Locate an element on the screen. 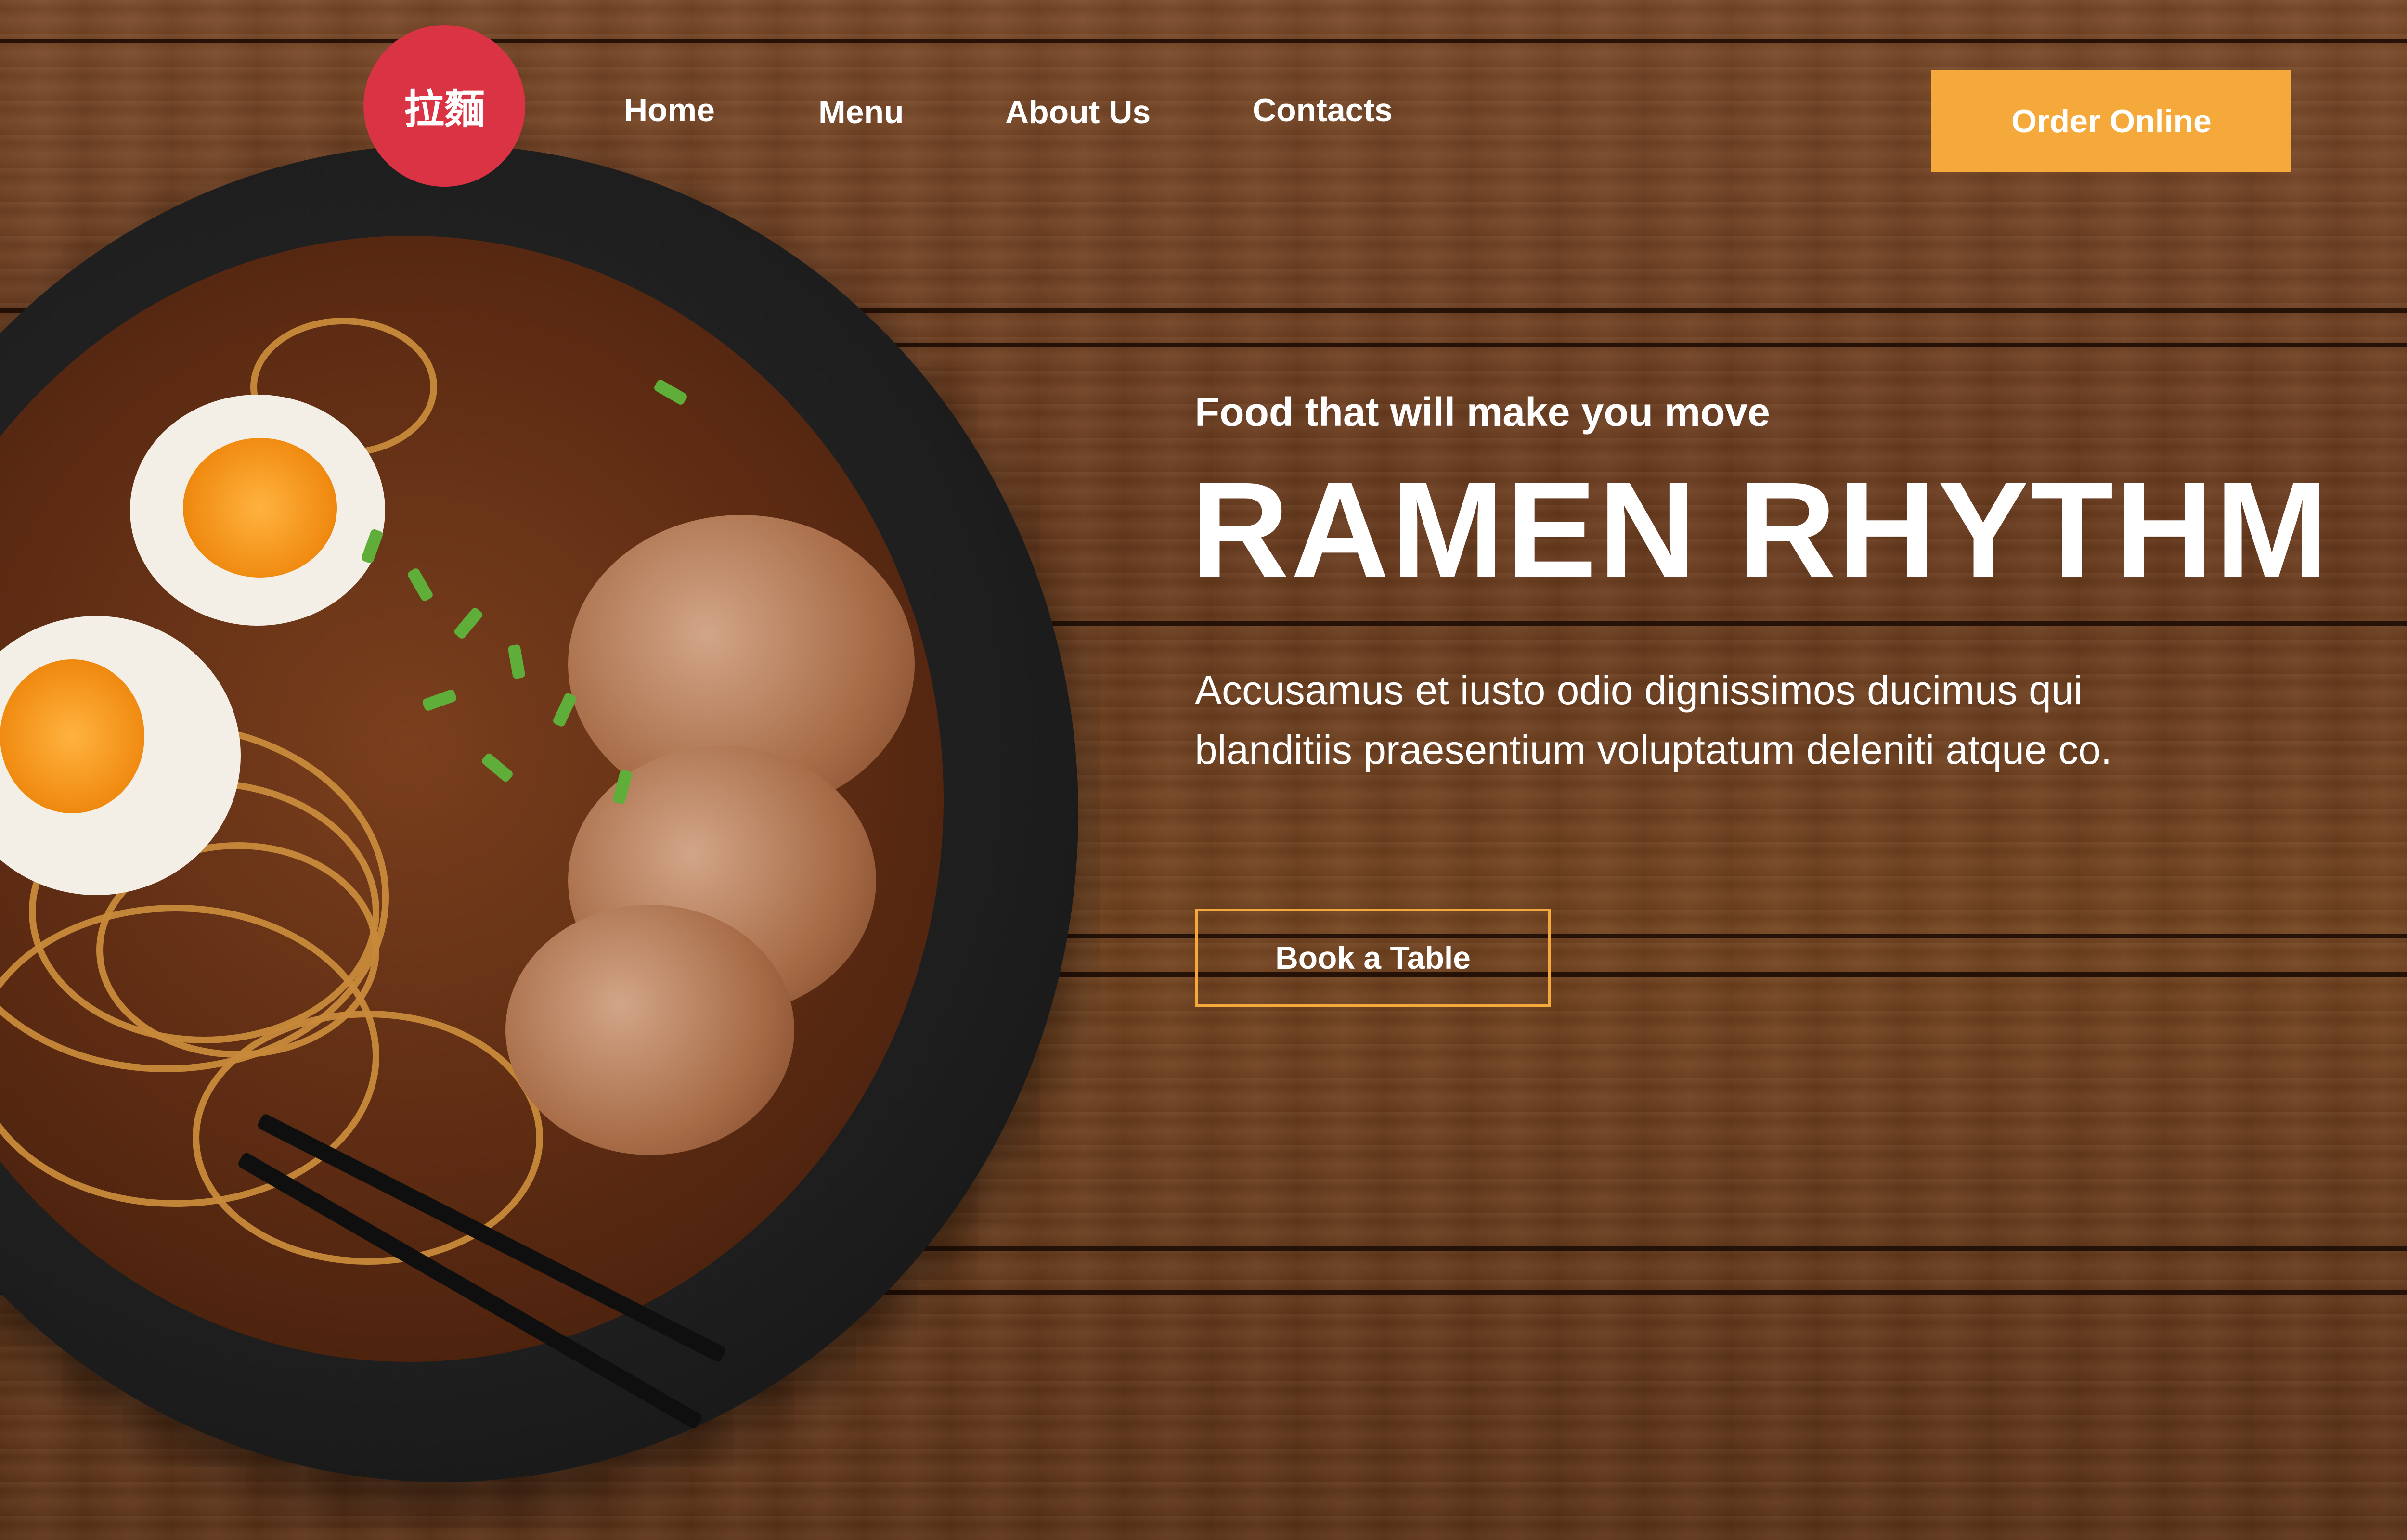 The image size is (2407, 1540). chashu-pork is located at coordinates (649, 1030).